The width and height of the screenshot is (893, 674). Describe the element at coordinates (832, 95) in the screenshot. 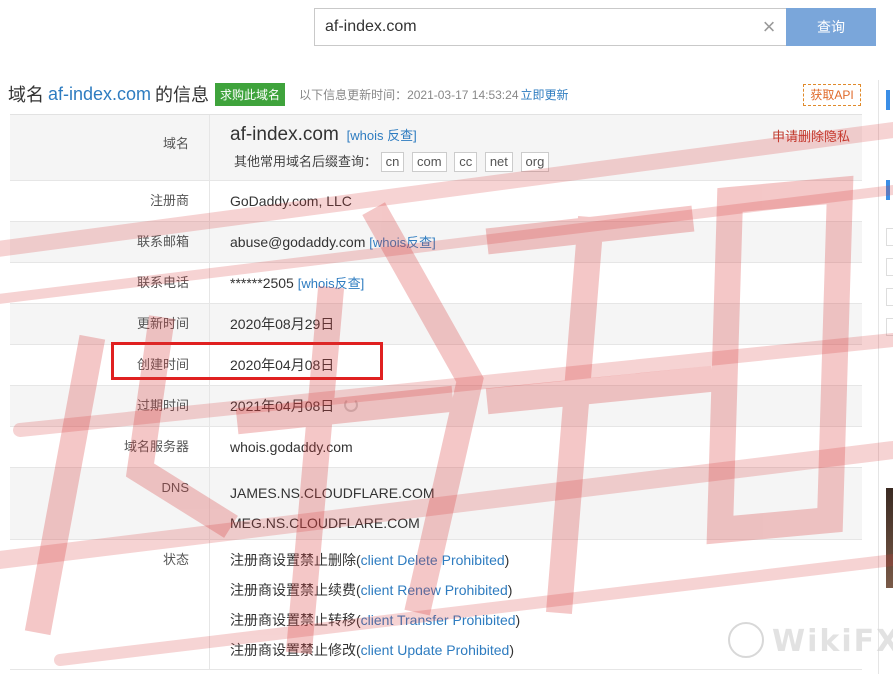

I see `get-api-button: 获取API` at that location.